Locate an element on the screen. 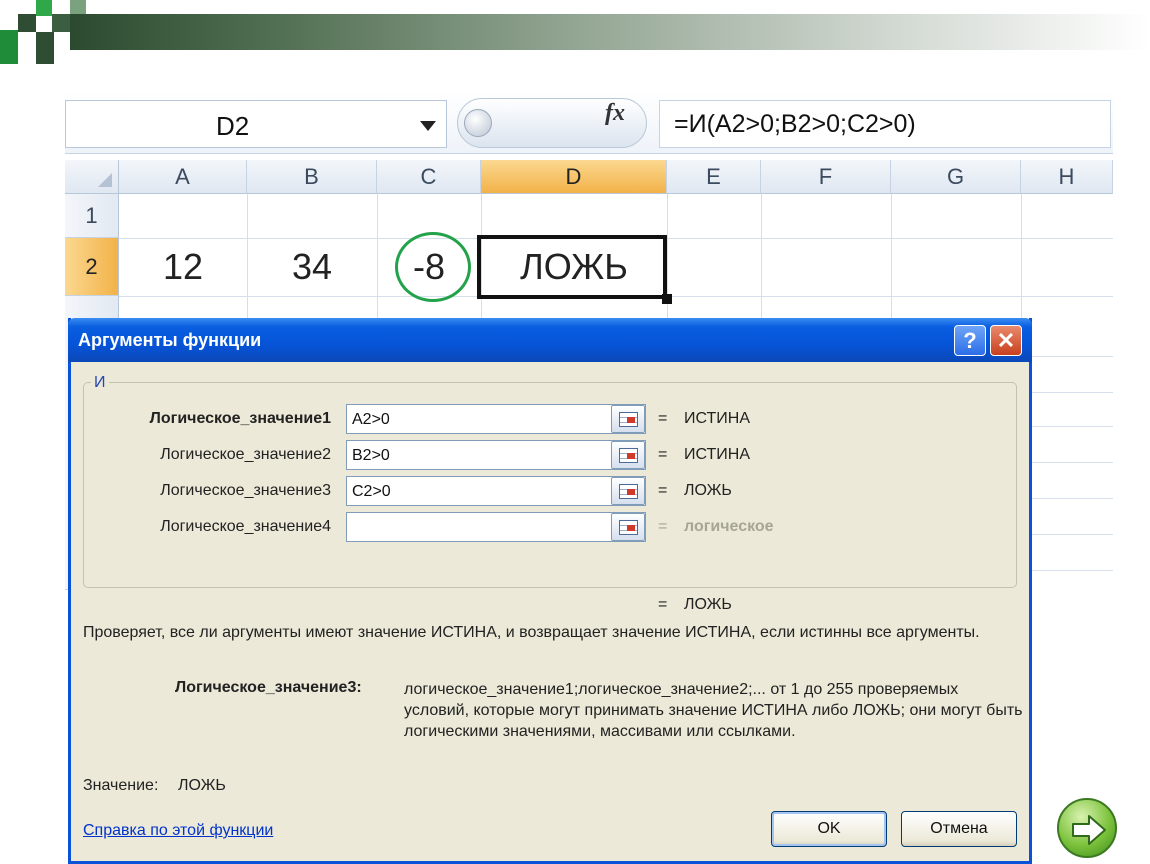  formula-input: =И(A2>0;B2>0;C2>0) is located at coordinates (885, 124).